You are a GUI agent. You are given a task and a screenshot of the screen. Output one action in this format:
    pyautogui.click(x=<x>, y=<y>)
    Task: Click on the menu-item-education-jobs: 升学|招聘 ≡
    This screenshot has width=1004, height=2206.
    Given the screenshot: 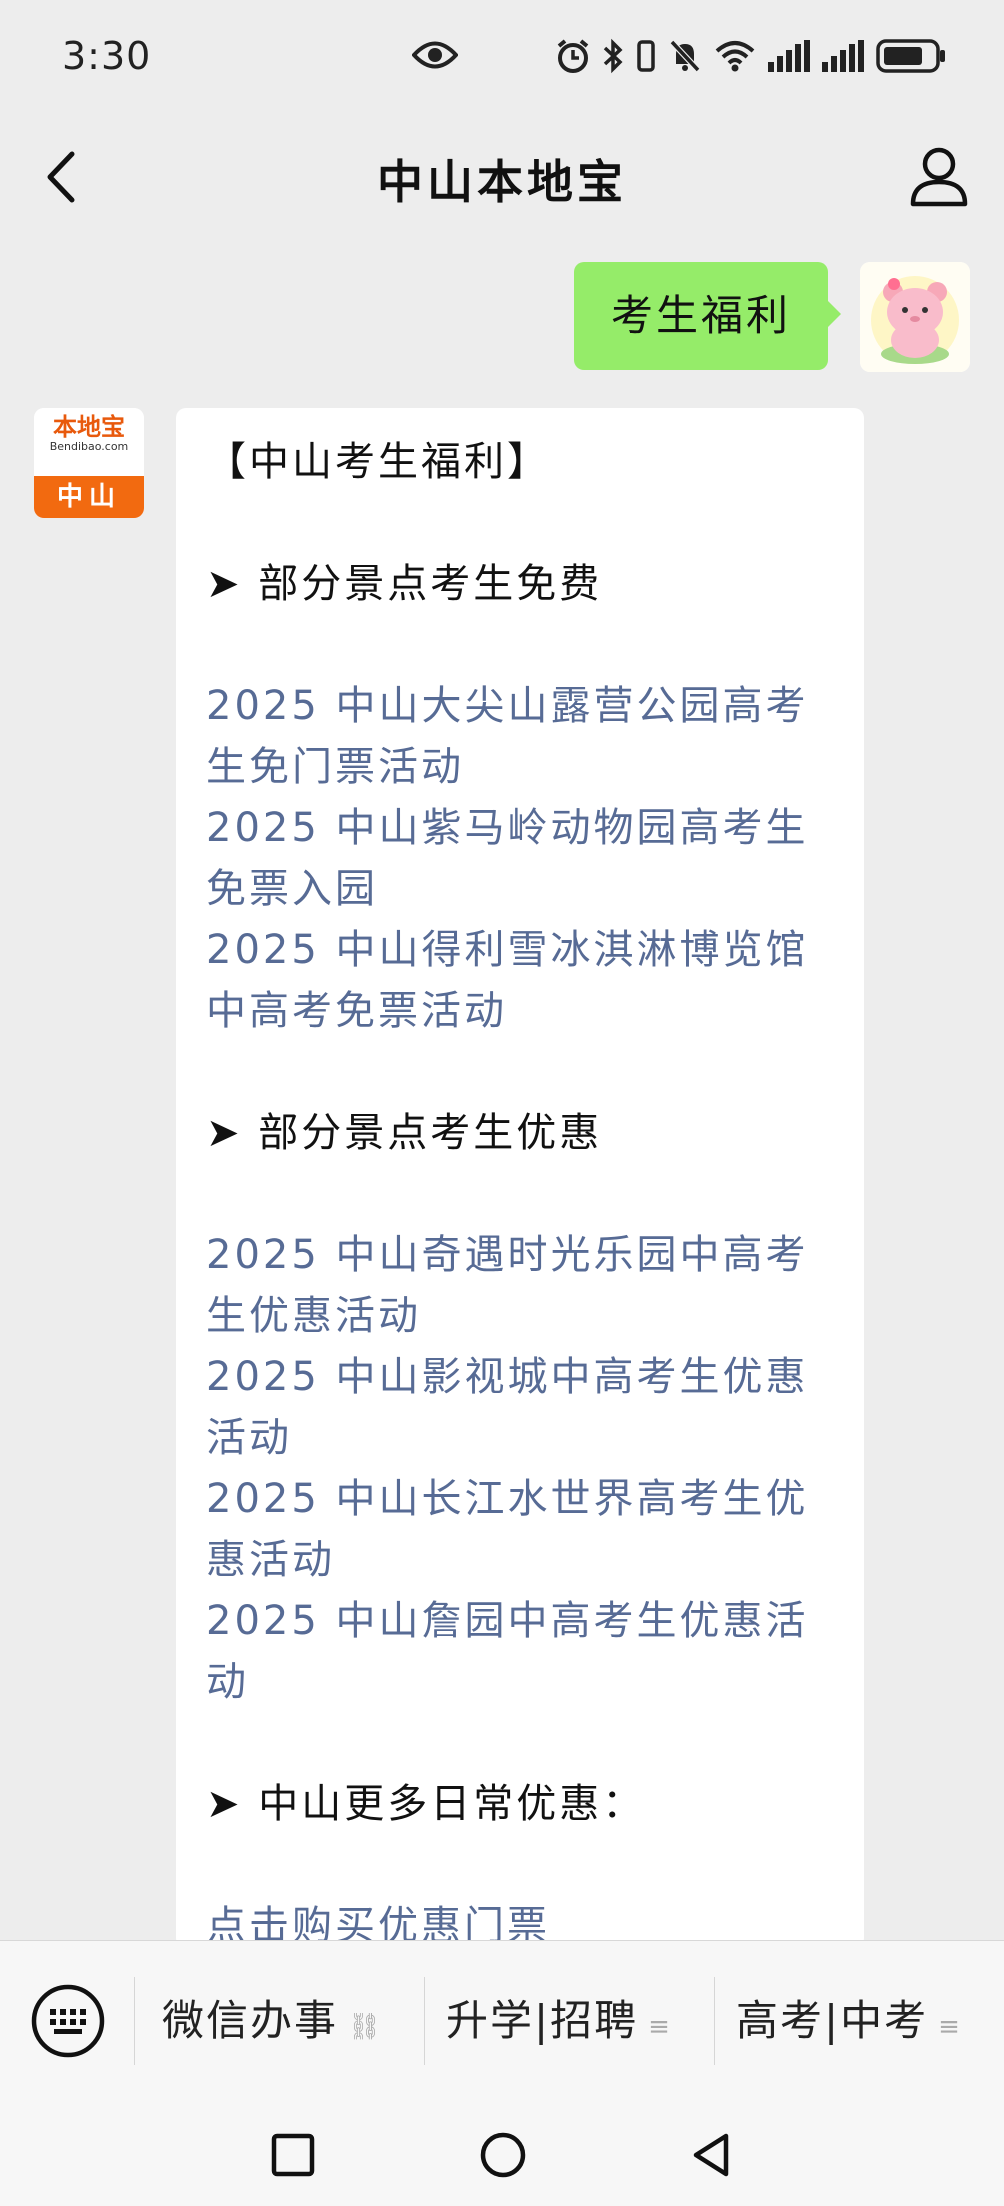 What is the action you would take?
    pyautogui.click(x=558, y=2021)
    